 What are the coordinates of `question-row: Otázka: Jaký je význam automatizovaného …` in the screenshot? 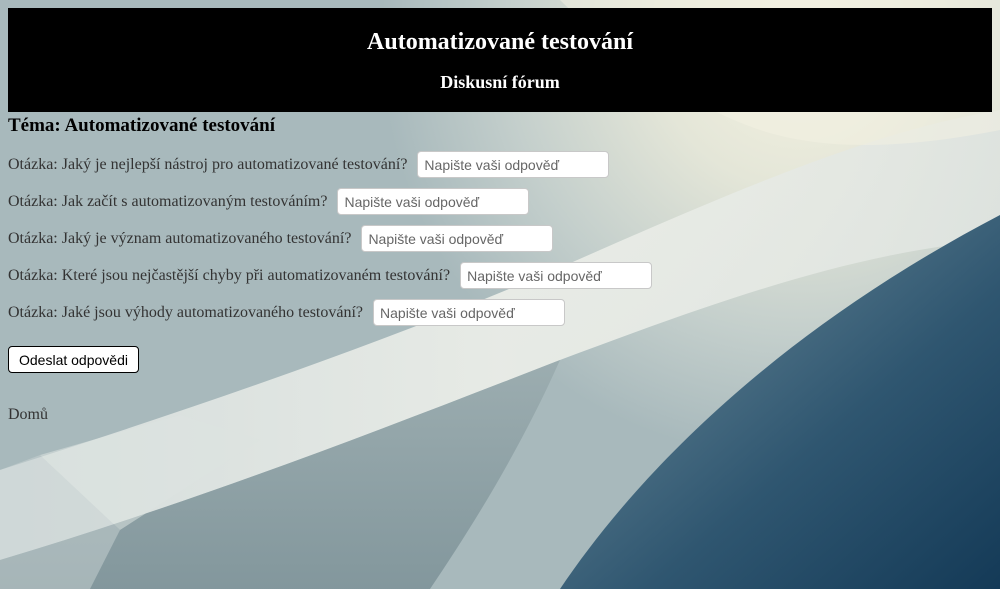 It's located at (500, 238).